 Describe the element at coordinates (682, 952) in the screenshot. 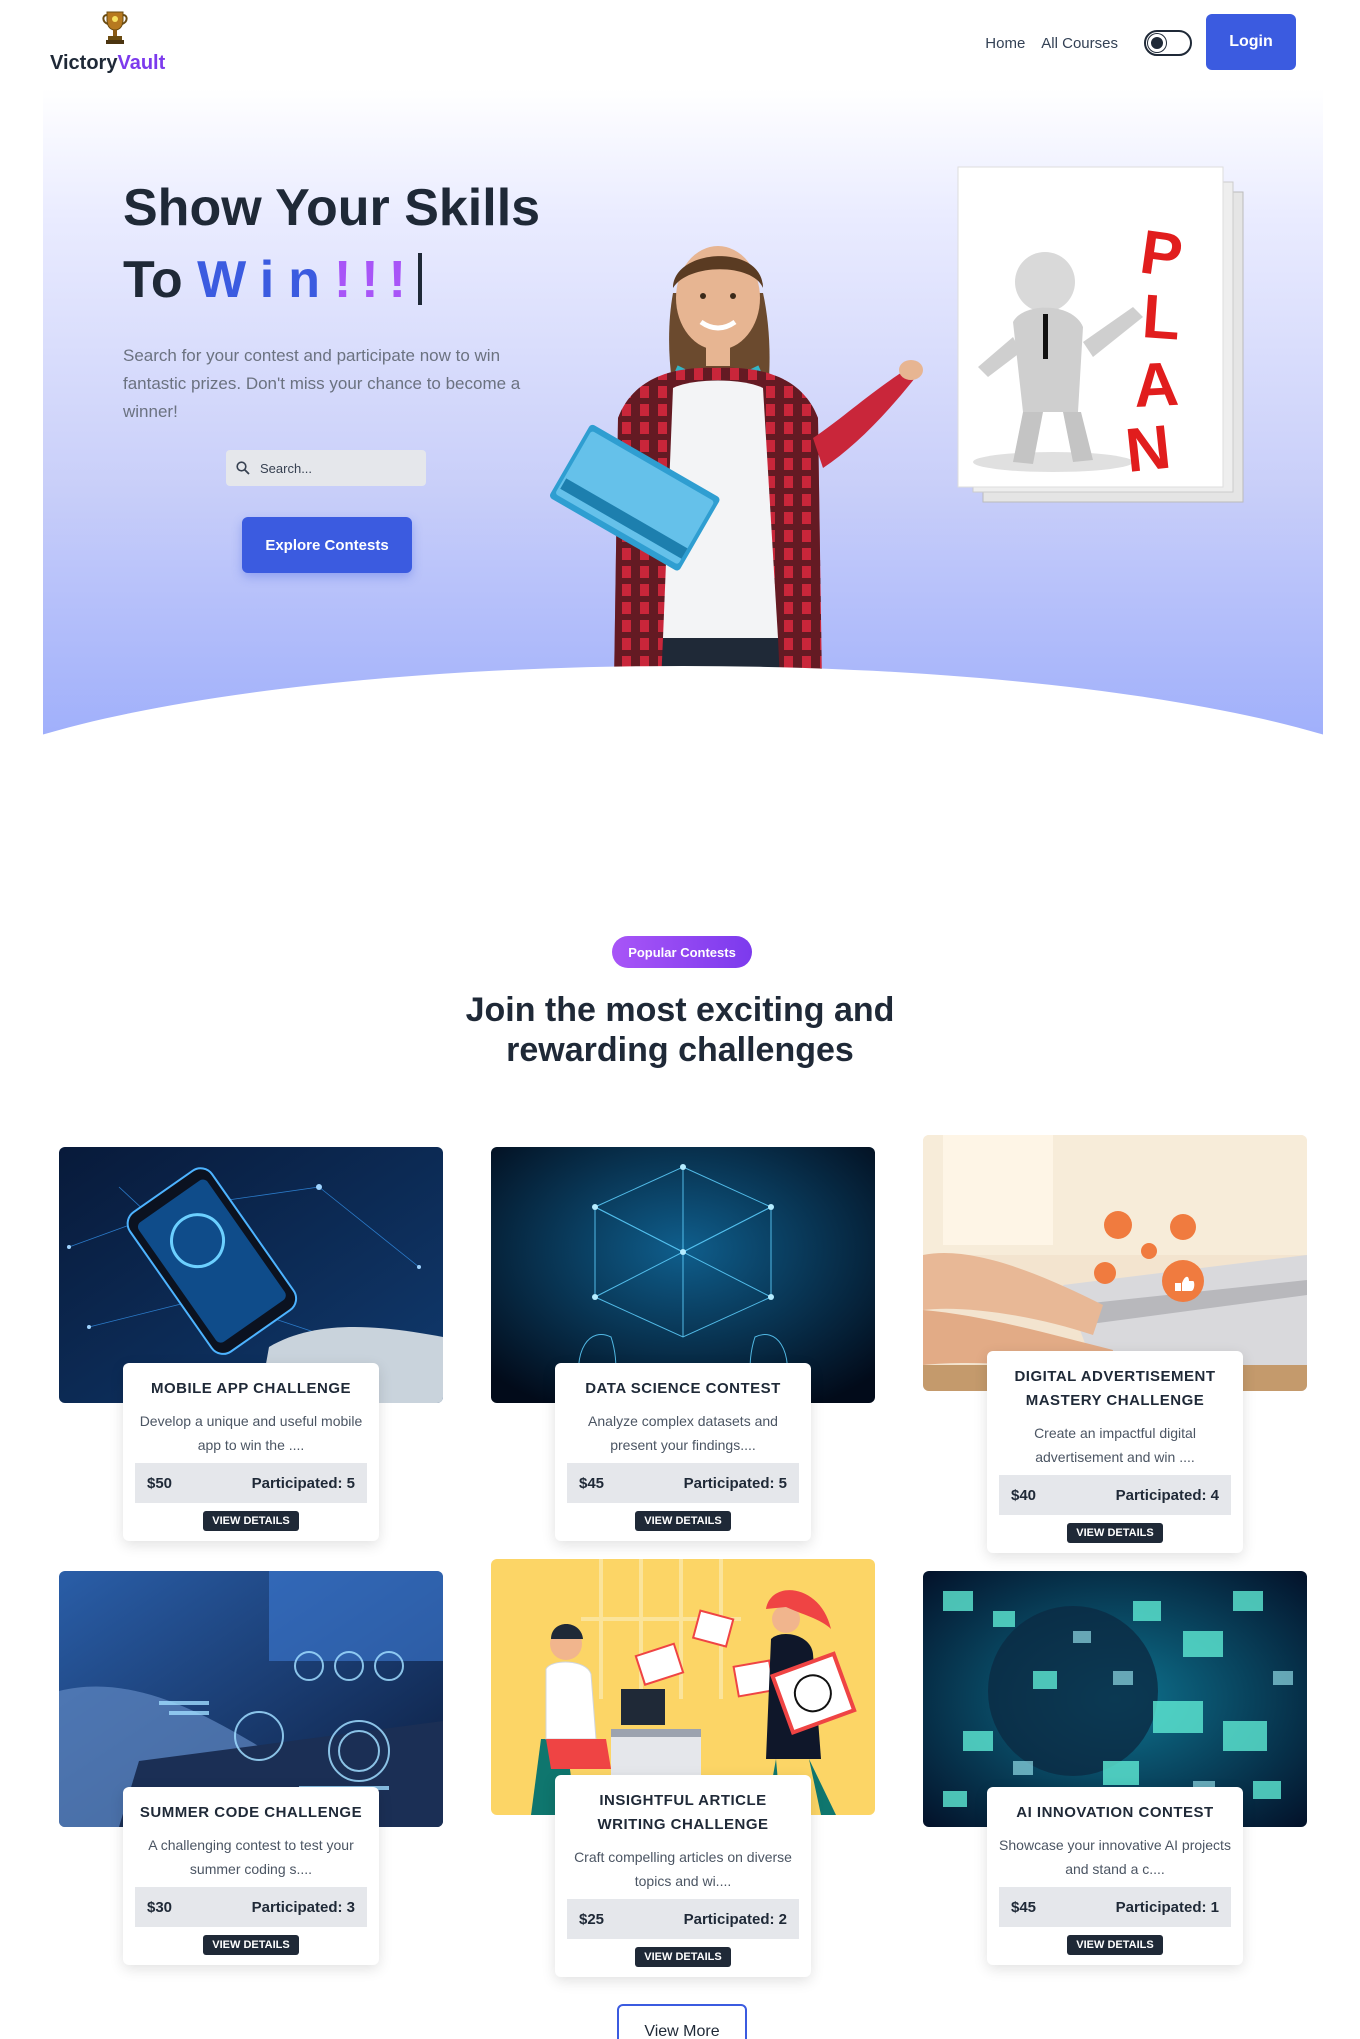

I see `popular-contests-badge: Popular Contests` at that location.